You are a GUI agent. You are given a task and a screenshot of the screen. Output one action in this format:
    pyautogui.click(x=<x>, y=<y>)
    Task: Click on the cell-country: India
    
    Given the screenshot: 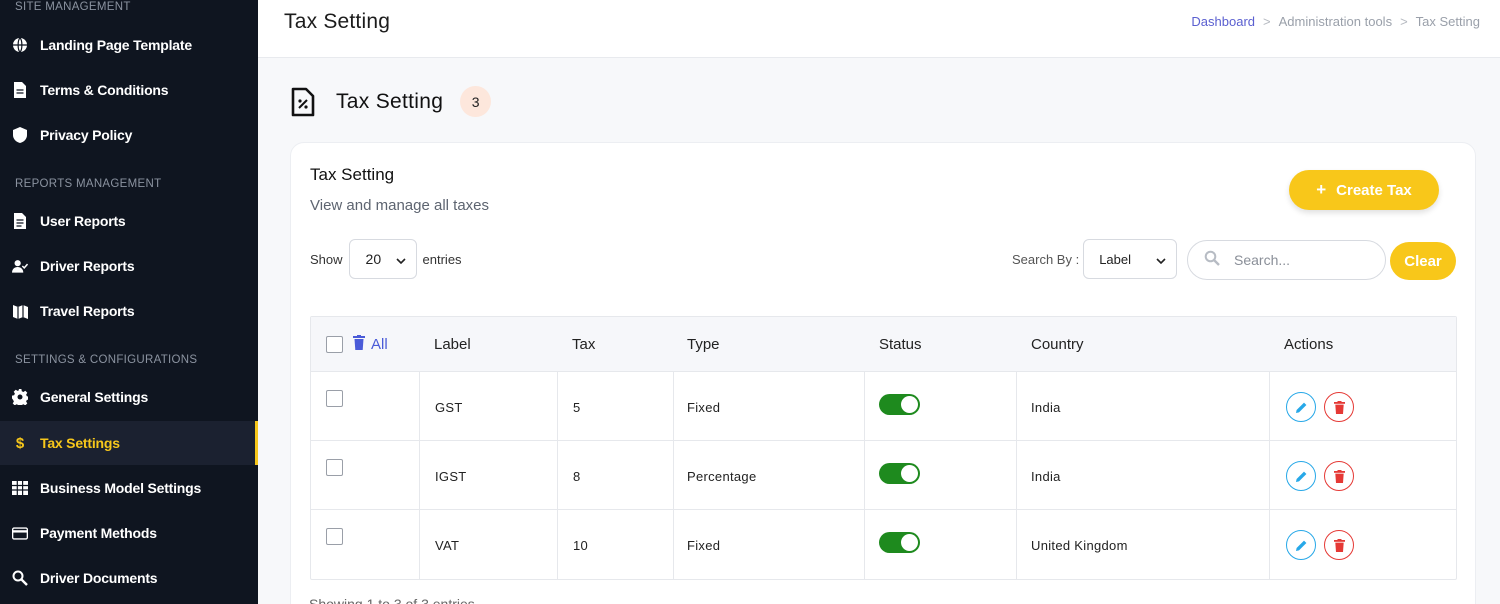 What is the action you would take?
    pyautogui.click(x=1046, y=476)
    